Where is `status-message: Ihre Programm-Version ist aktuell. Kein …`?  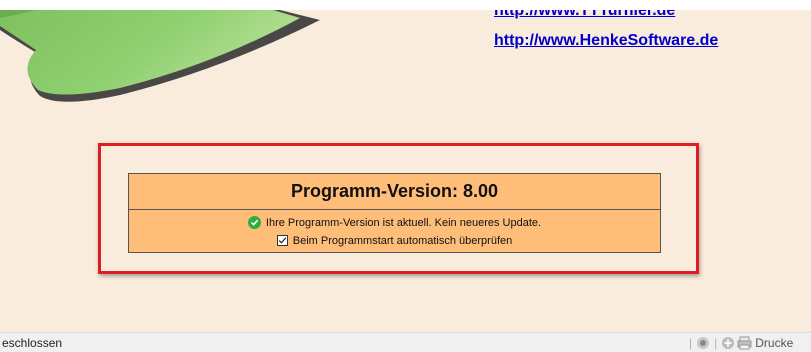
status-message: Ihre Programm-Version ist aktuell. Kein … is located at coordinates (403, 222).